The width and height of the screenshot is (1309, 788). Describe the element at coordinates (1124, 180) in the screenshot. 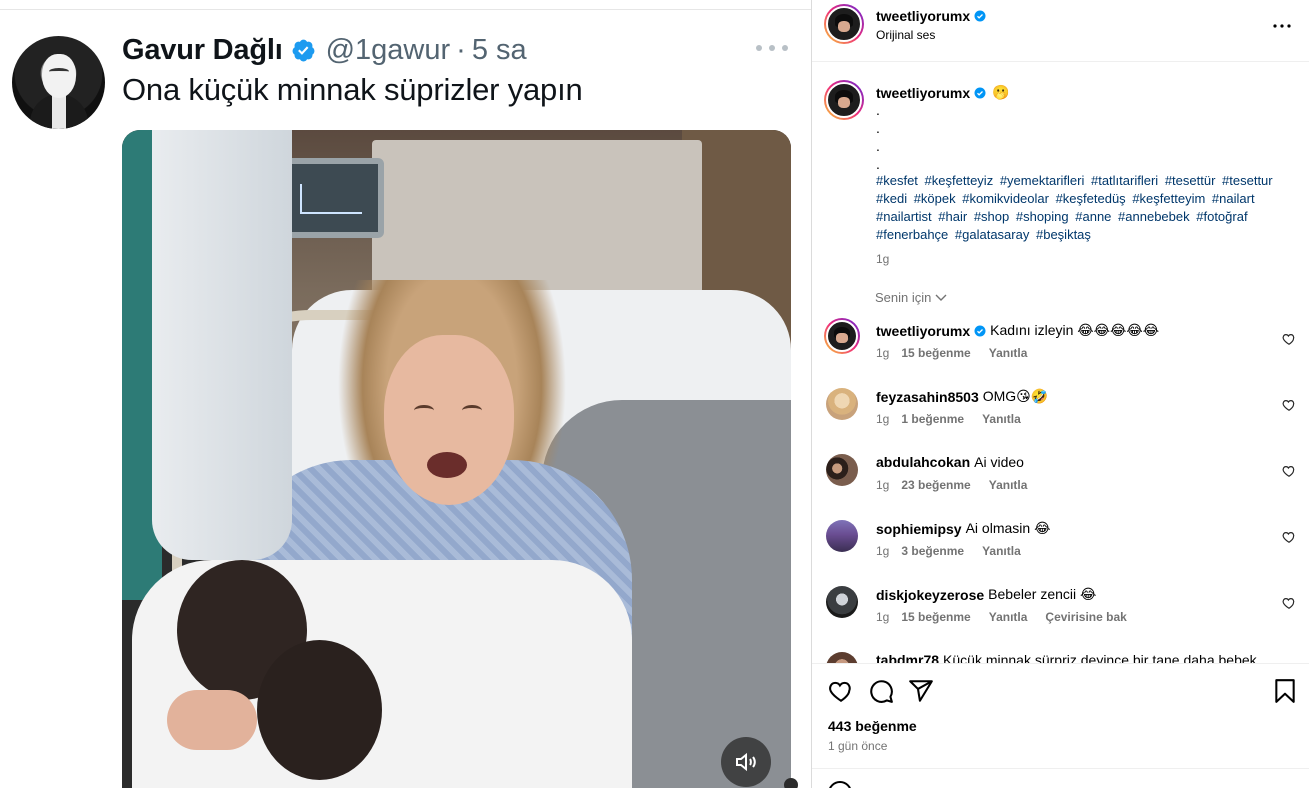

I see `hashtag-link: #tatlıtarifleri` at that location.